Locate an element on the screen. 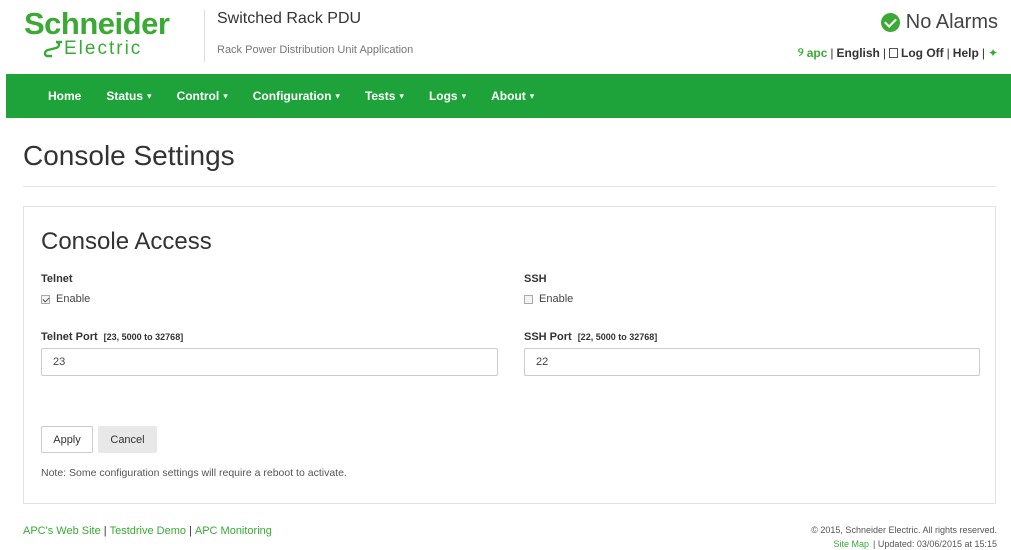  checkbox-checked-icon is located at coordinates (45, 299).